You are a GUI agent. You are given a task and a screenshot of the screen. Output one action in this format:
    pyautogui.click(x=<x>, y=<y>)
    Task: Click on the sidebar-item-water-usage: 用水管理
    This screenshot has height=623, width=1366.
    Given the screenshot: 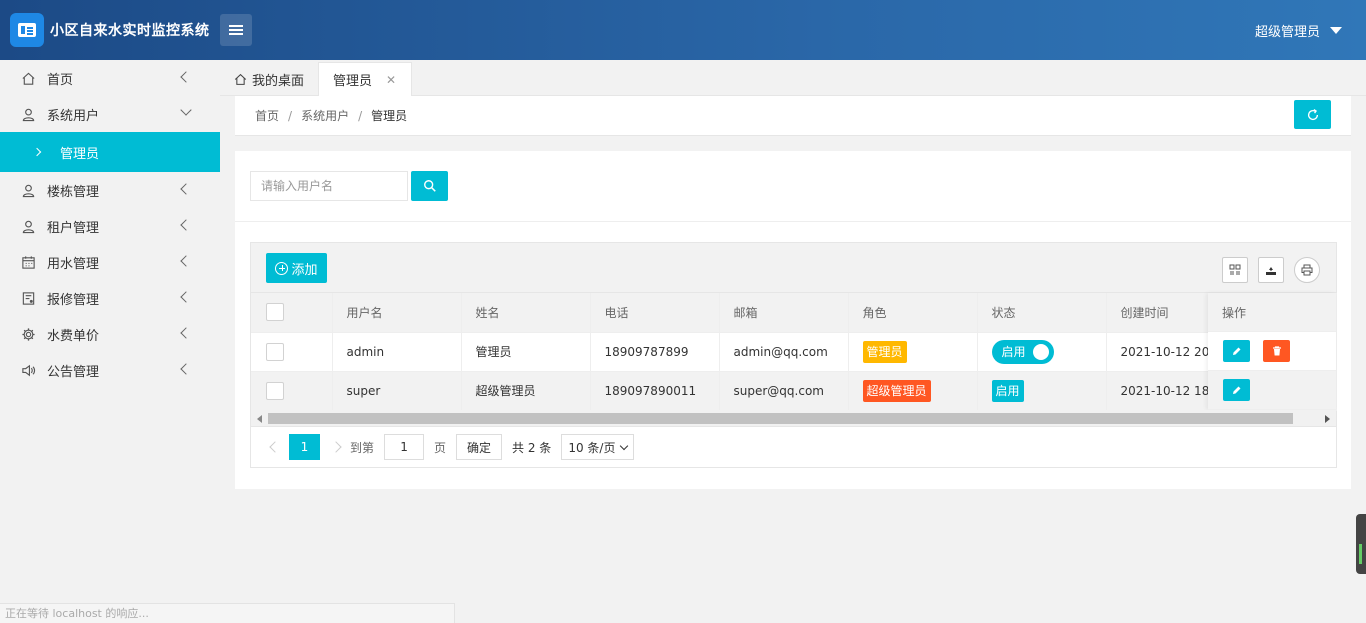 What is the action you would take?
    pyautogui.click(x=110, y=262)
    